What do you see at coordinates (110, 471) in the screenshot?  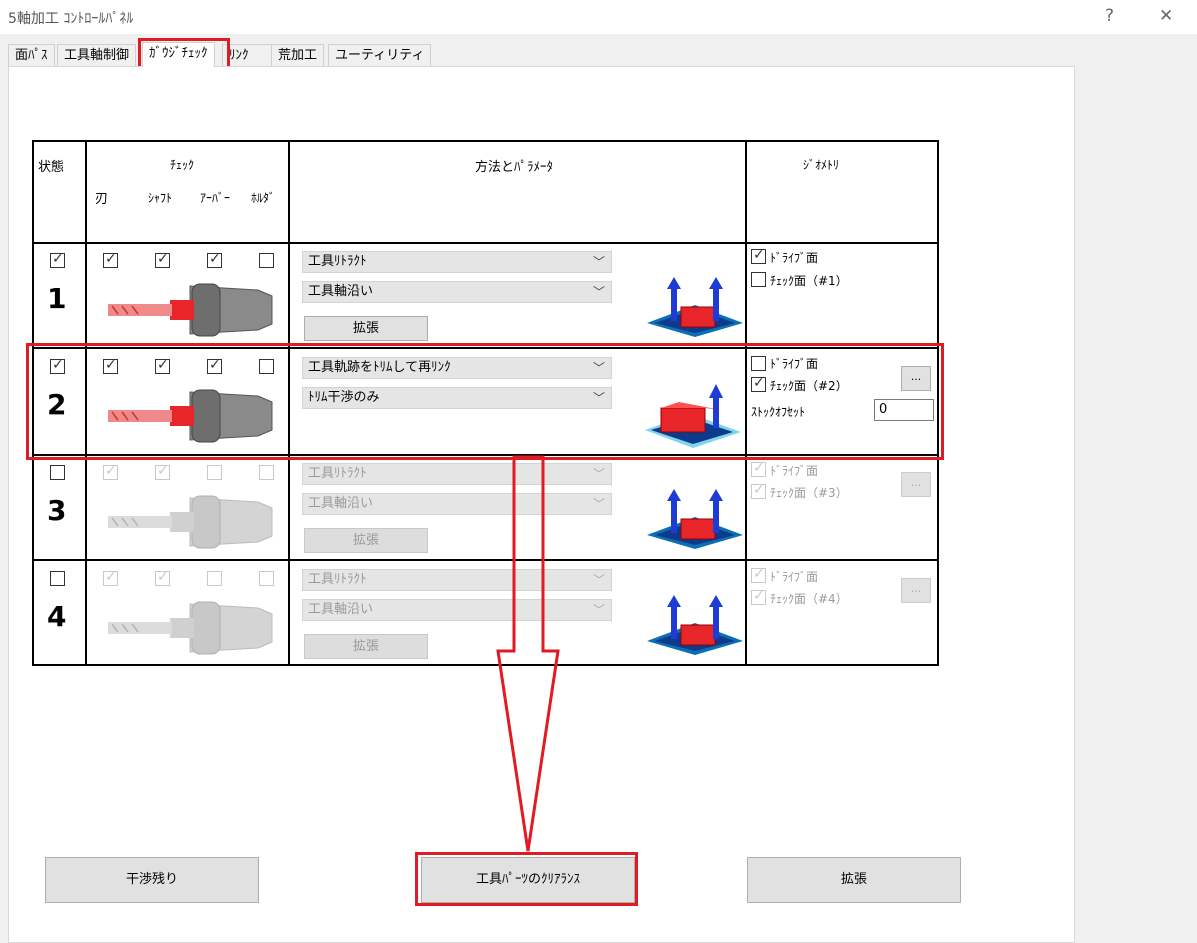 I see `row3-blade-checkbox` at bounding box center [110, 471].